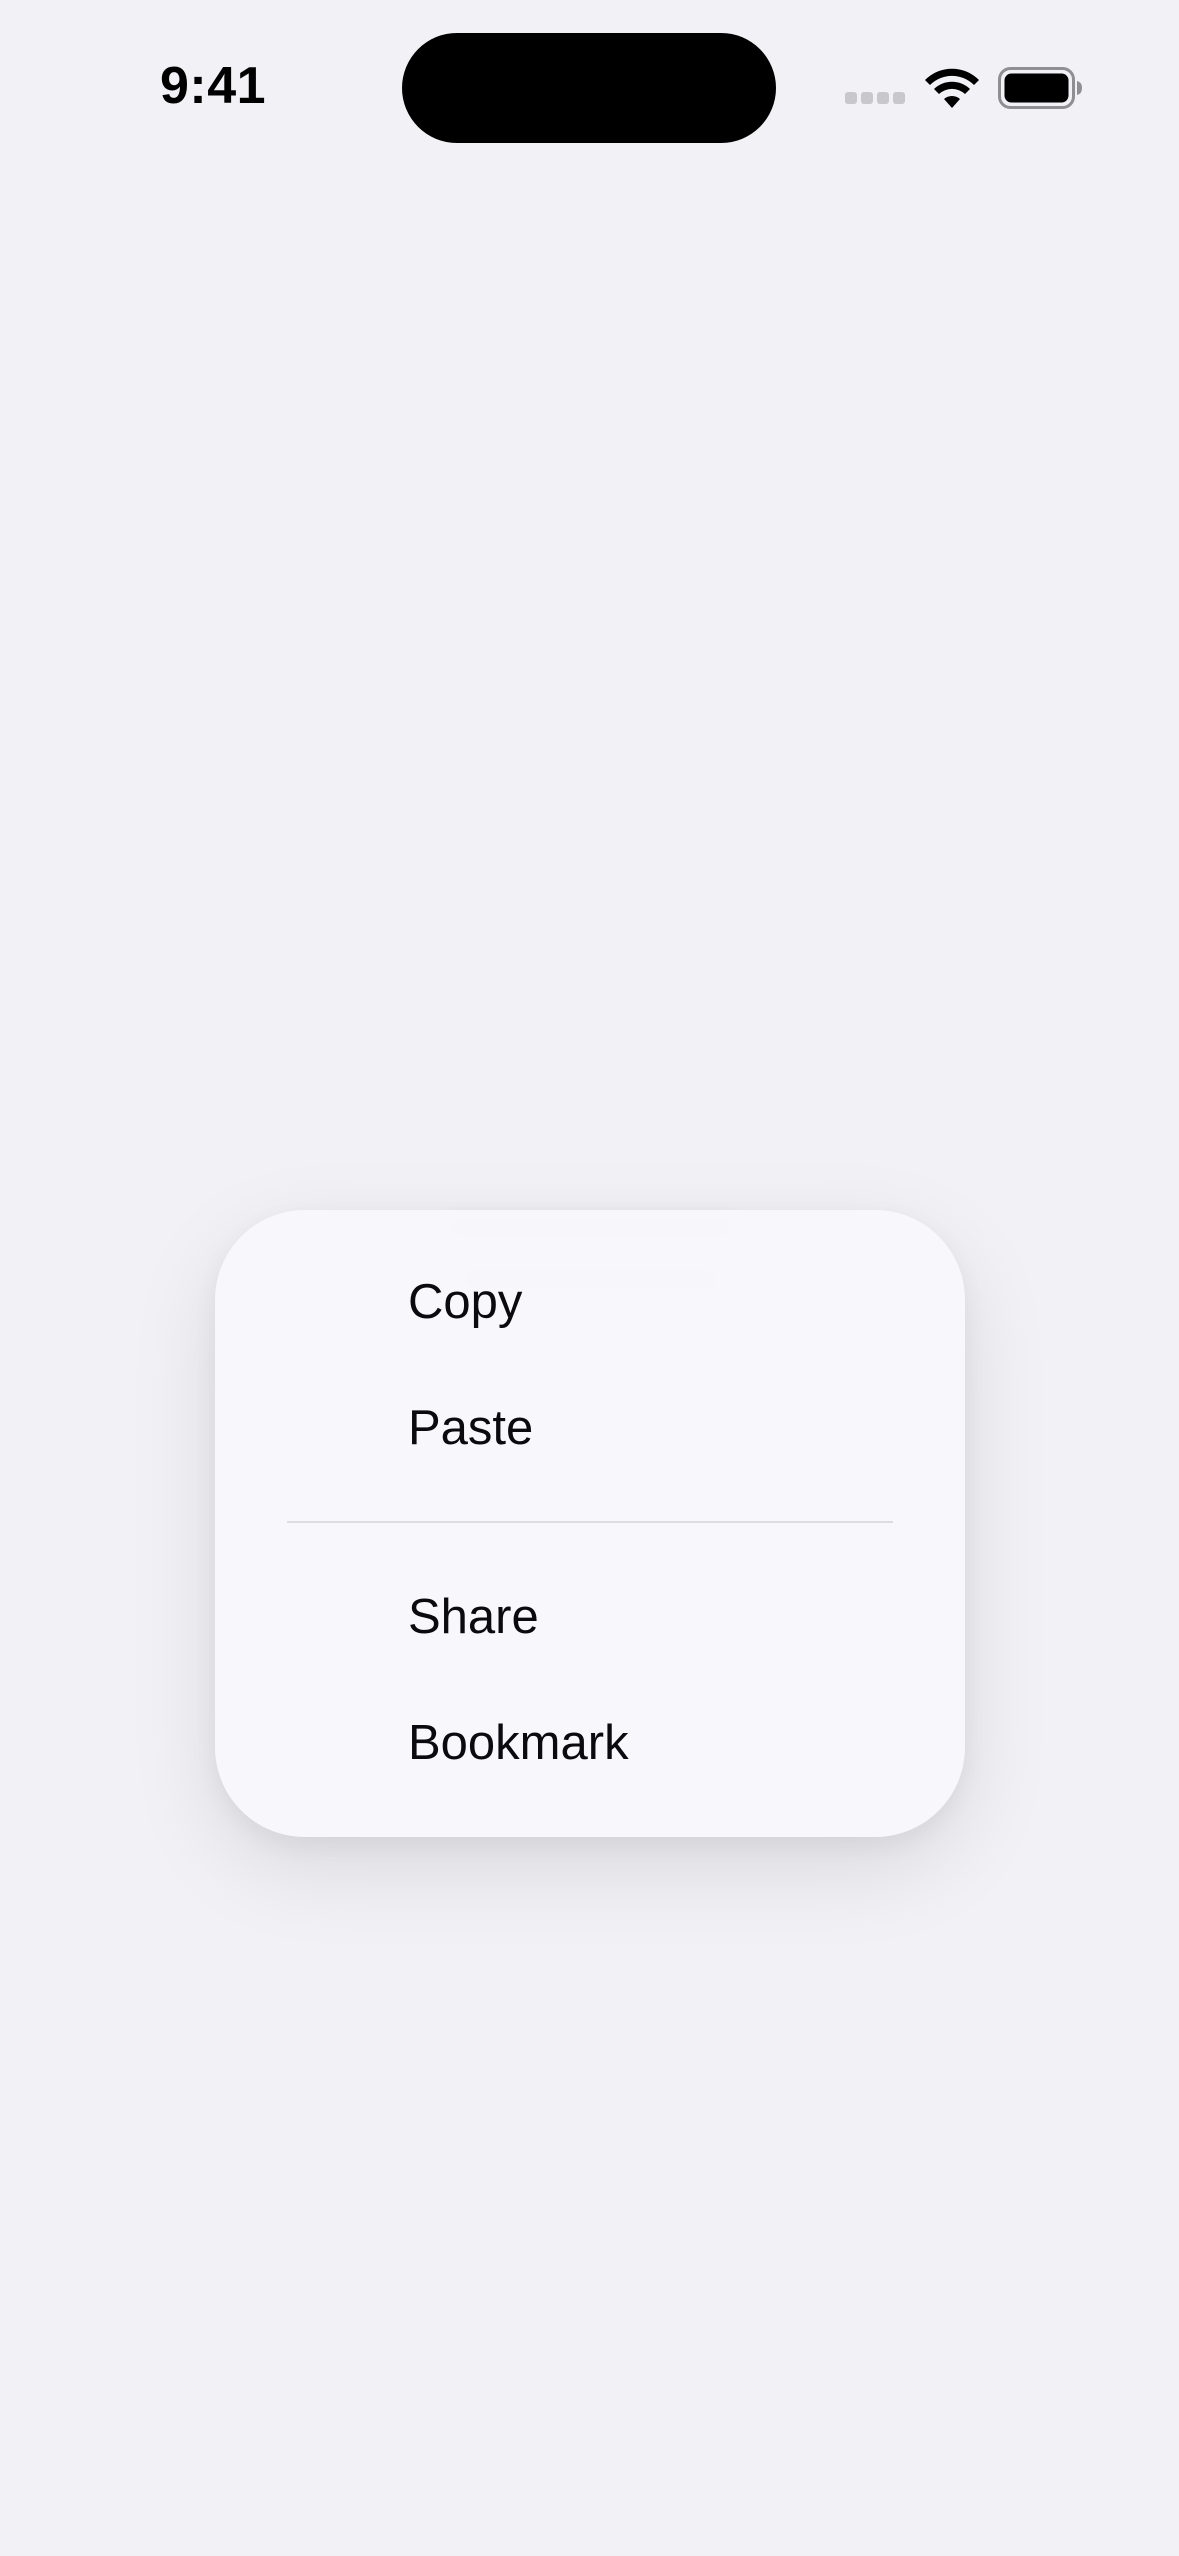  I want to click on dynamic-island, so click(589, 88).